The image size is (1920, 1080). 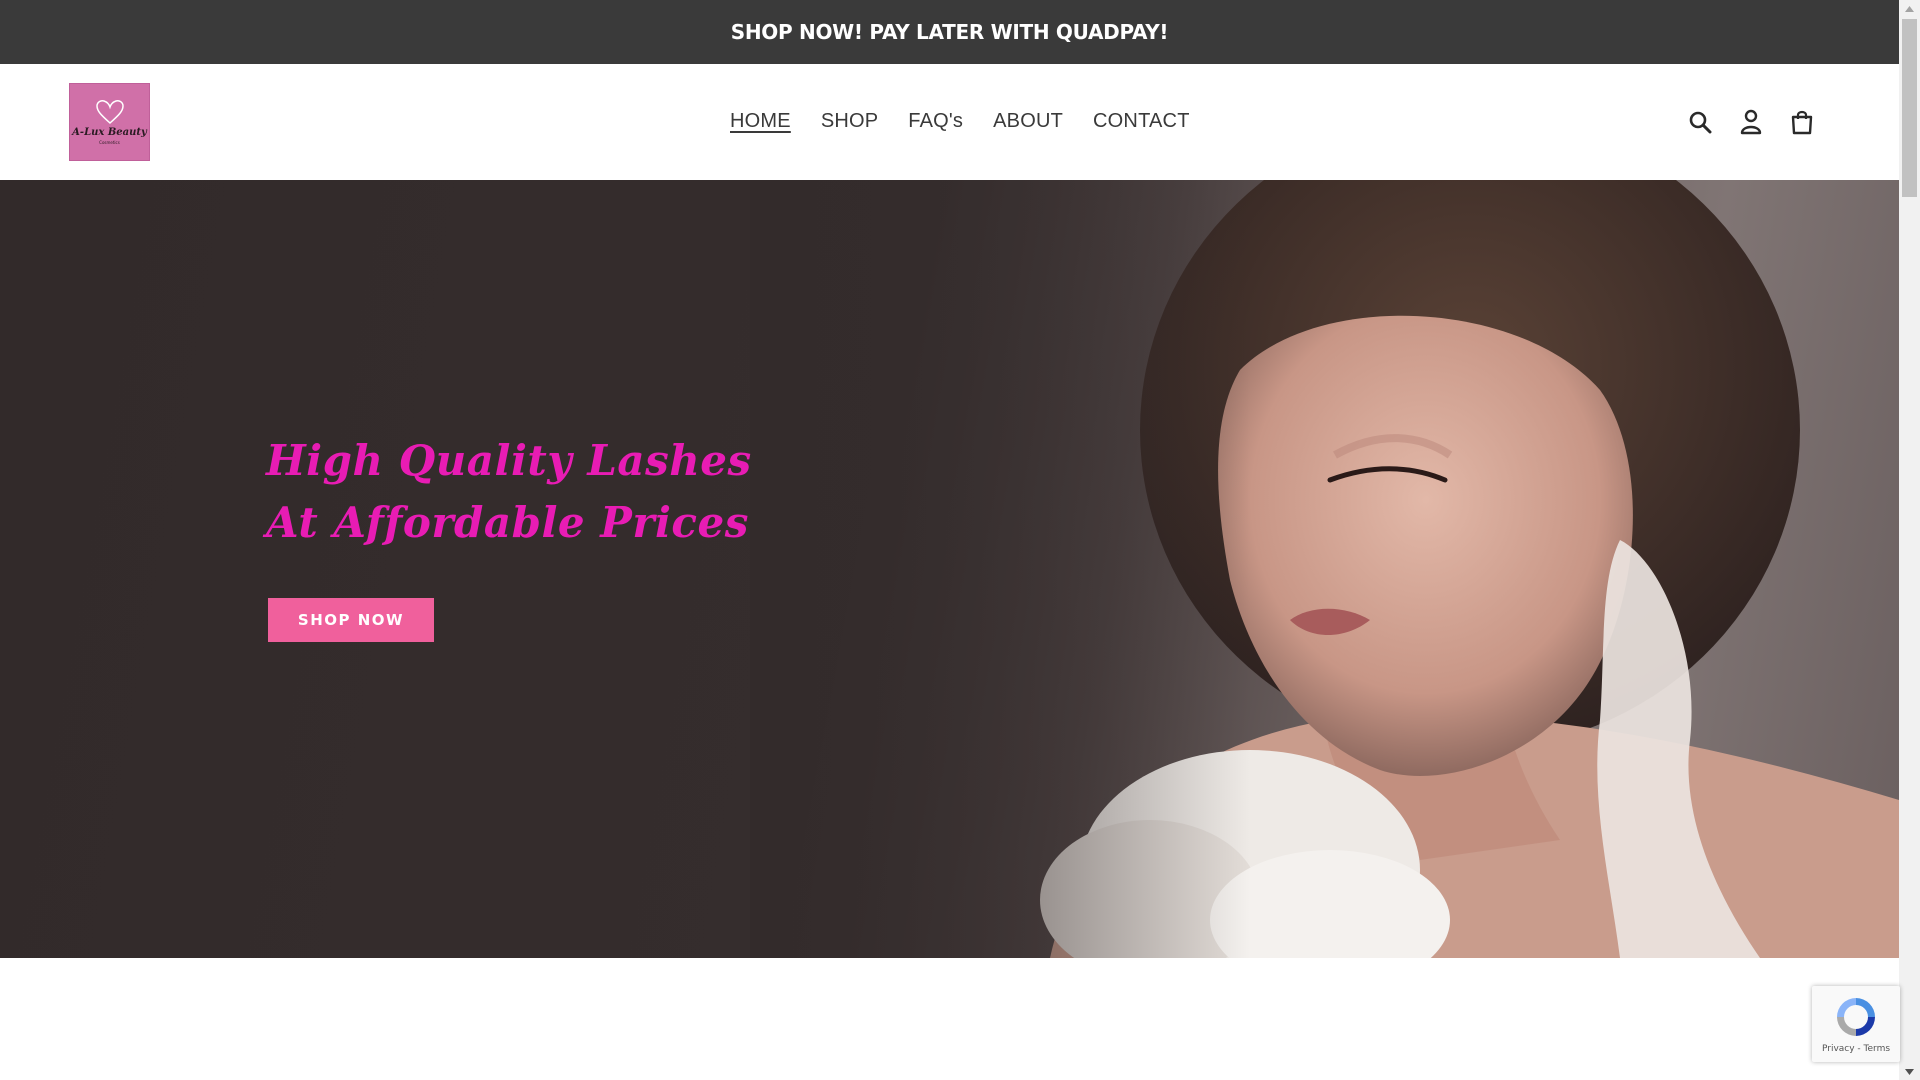 What do you see at coordinates (1909, 8) in the screenshot?
I see `scroll-up-arrow-icon` at bounding box center [1909, 8].